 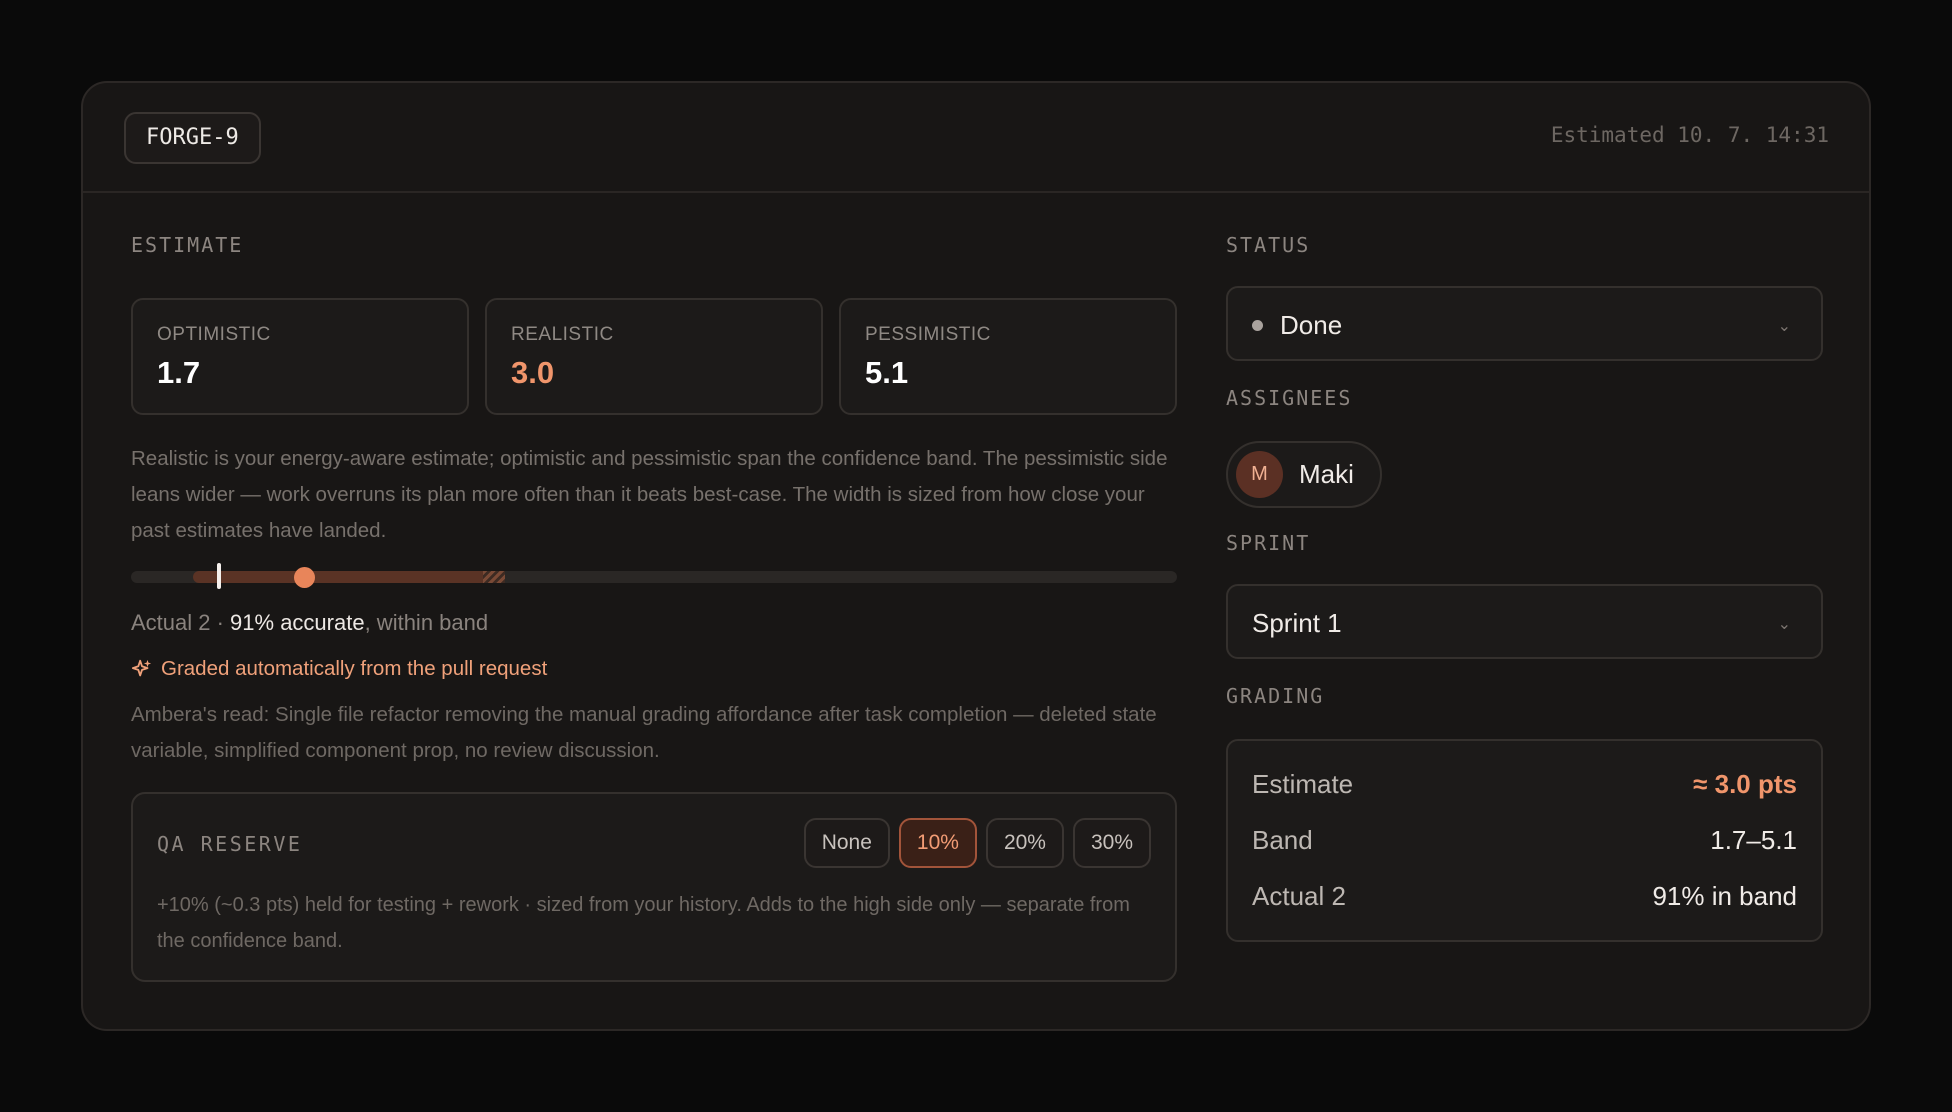 What do you see at coordinates (214, 334) in the screenshot?
I see `optimistic-label: OPTIMISTIC` at bounding box center [214, 334].